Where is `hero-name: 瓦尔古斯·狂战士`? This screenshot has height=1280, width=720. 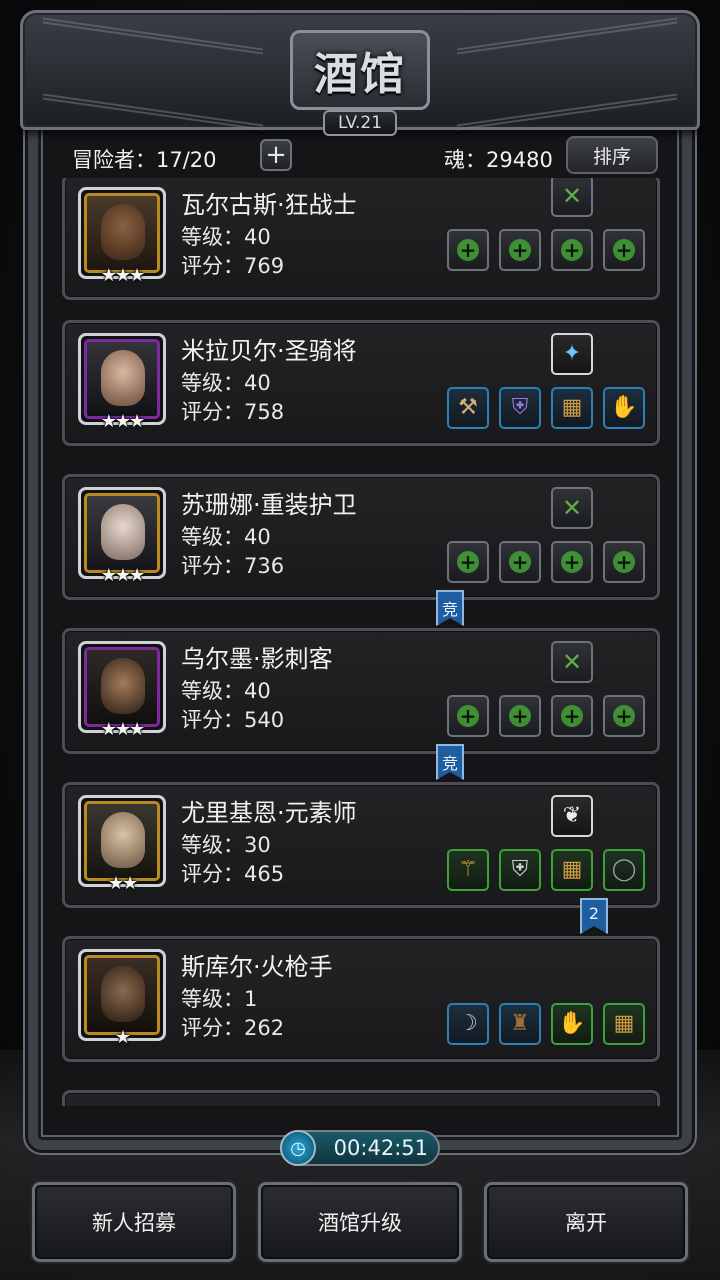 hero-name: 瓦尔古斯·狂战士 is located at coordinates (269, 205).